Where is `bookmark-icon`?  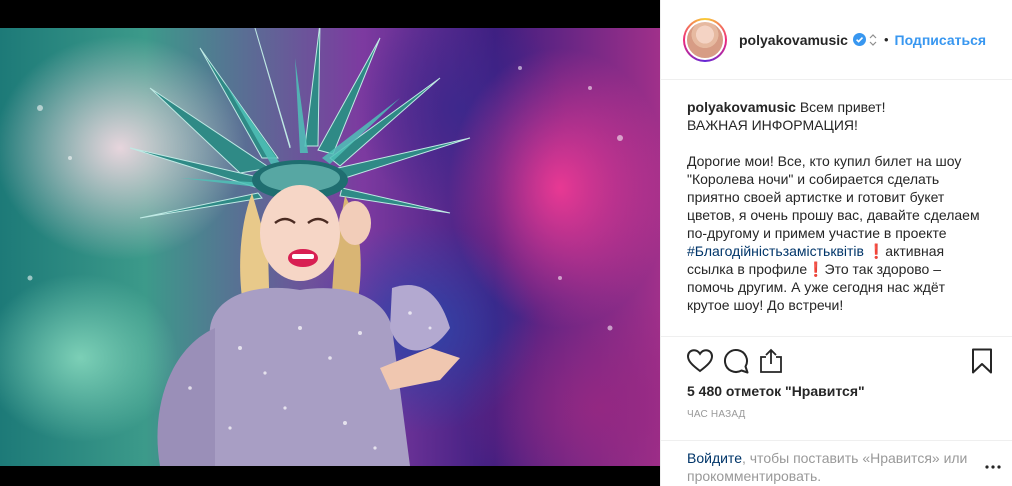
bookmark-icon is located at coordinates (975, 361).